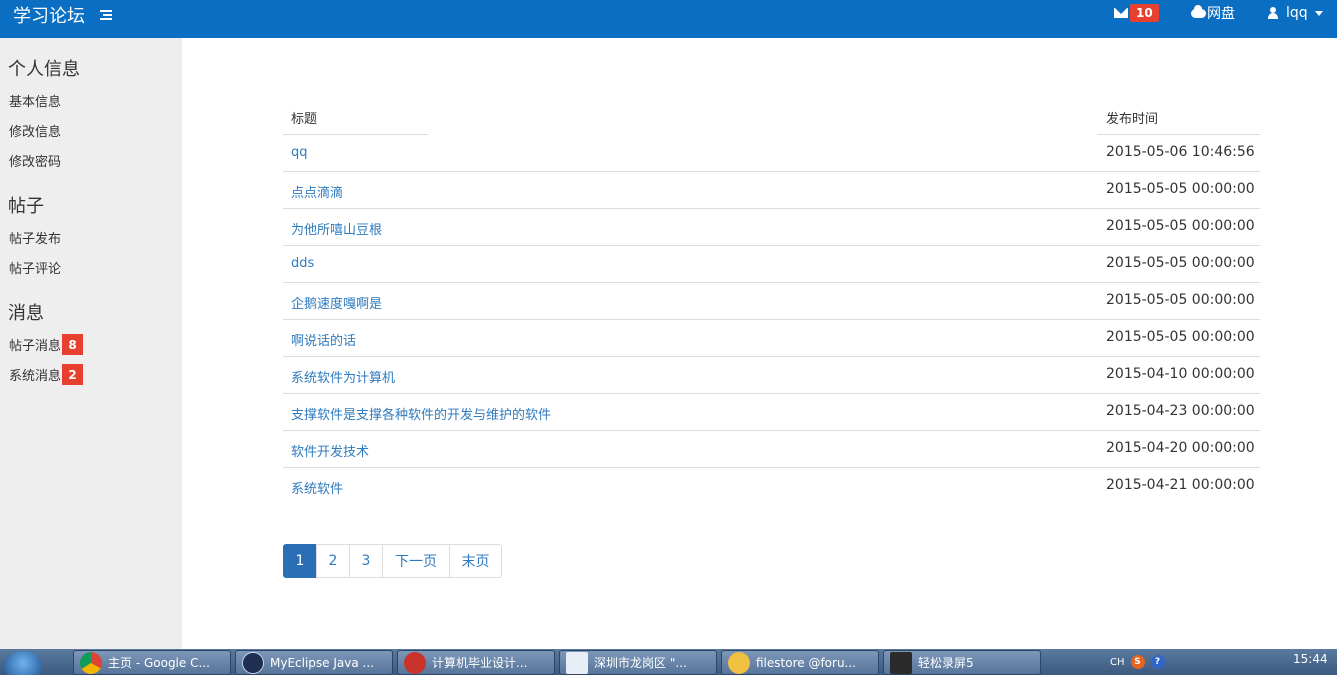 This screenshot has width=1337, height=675. What do you see at coordinates (35, 267) in the screenshot?
I see `sidebar-item-post-comments: 帖子评论` at bounding box center [35, 267].